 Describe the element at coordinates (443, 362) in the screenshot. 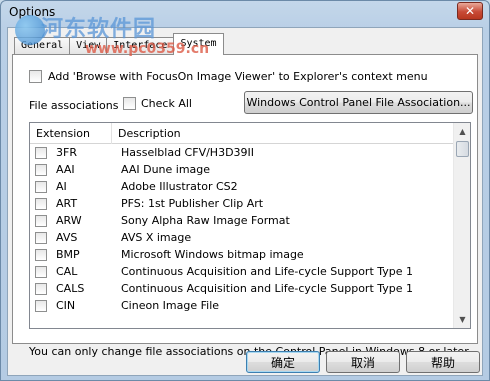

I see `help-button: 帮助` at that location.